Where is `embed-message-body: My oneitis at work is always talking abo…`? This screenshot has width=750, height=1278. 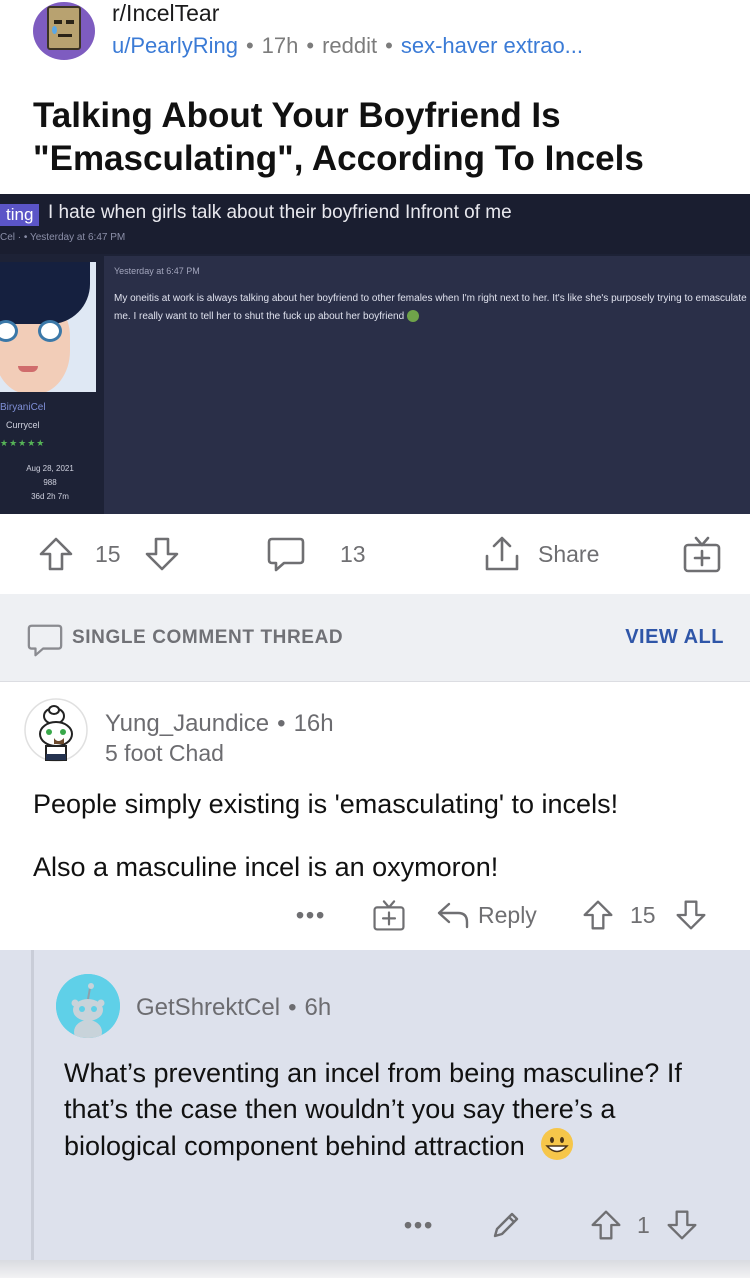
embed-message-body: My oneitis at work is always talking abo… is located at coordinates (430, 308).